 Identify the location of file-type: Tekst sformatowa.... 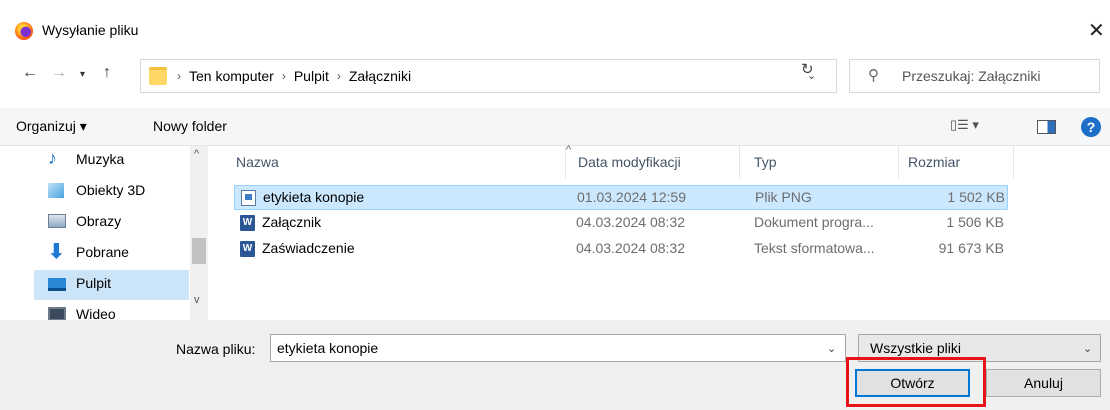
(814, 248).